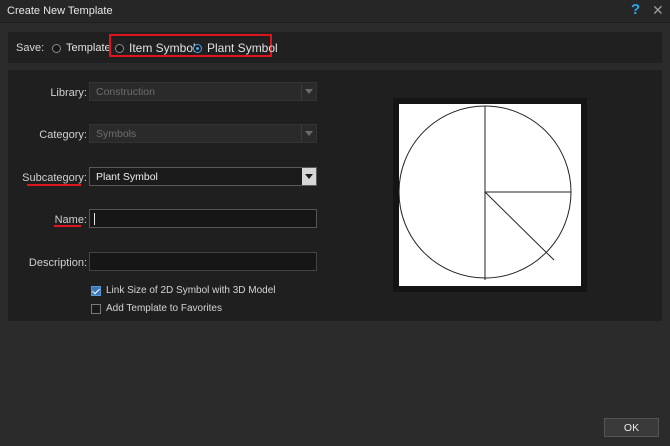  I want to click on text-caret, so click(94, 219).